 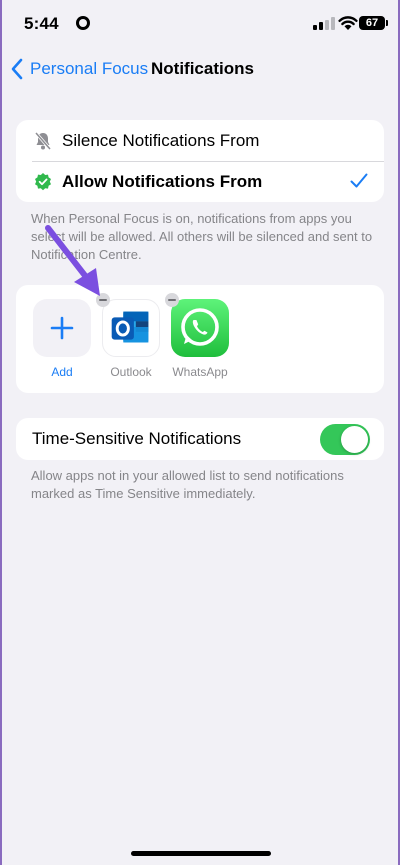 I want to click on remove-outlook-button, so click(x=103, y=300).